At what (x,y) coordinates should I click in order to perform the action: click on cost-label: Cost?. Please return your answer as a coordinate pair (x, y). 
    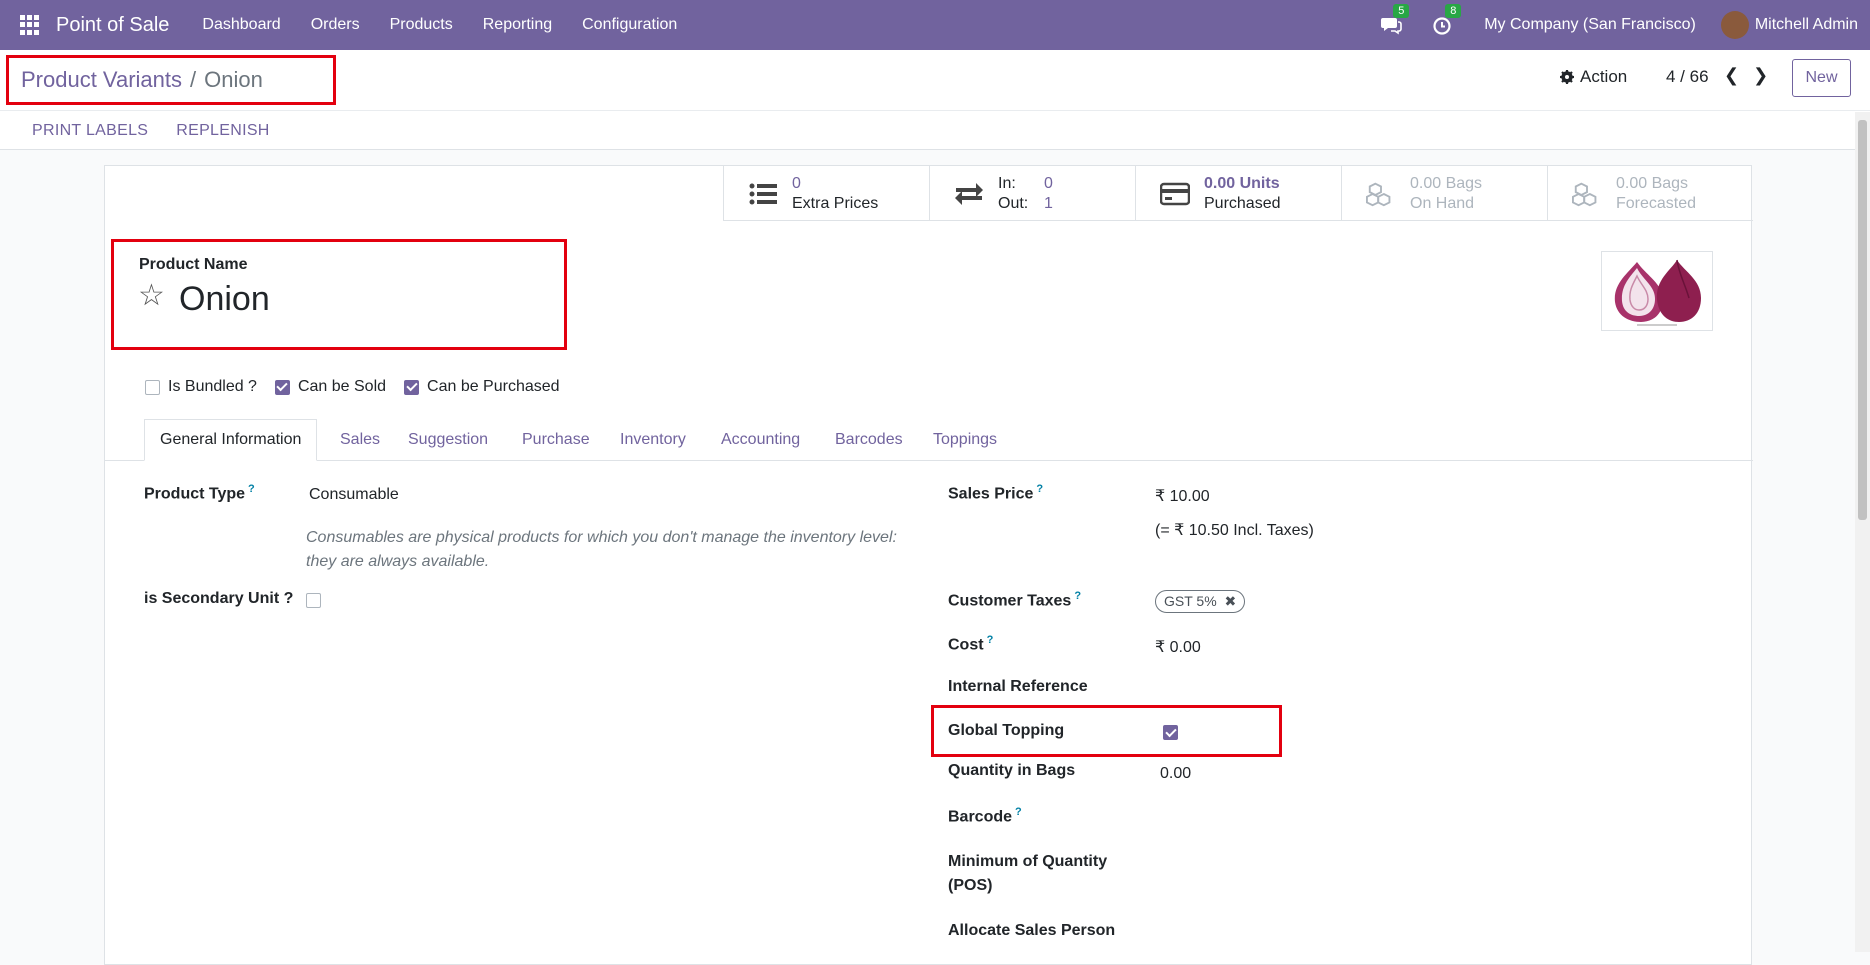
    Looking at the image, I should click on (971, 644).